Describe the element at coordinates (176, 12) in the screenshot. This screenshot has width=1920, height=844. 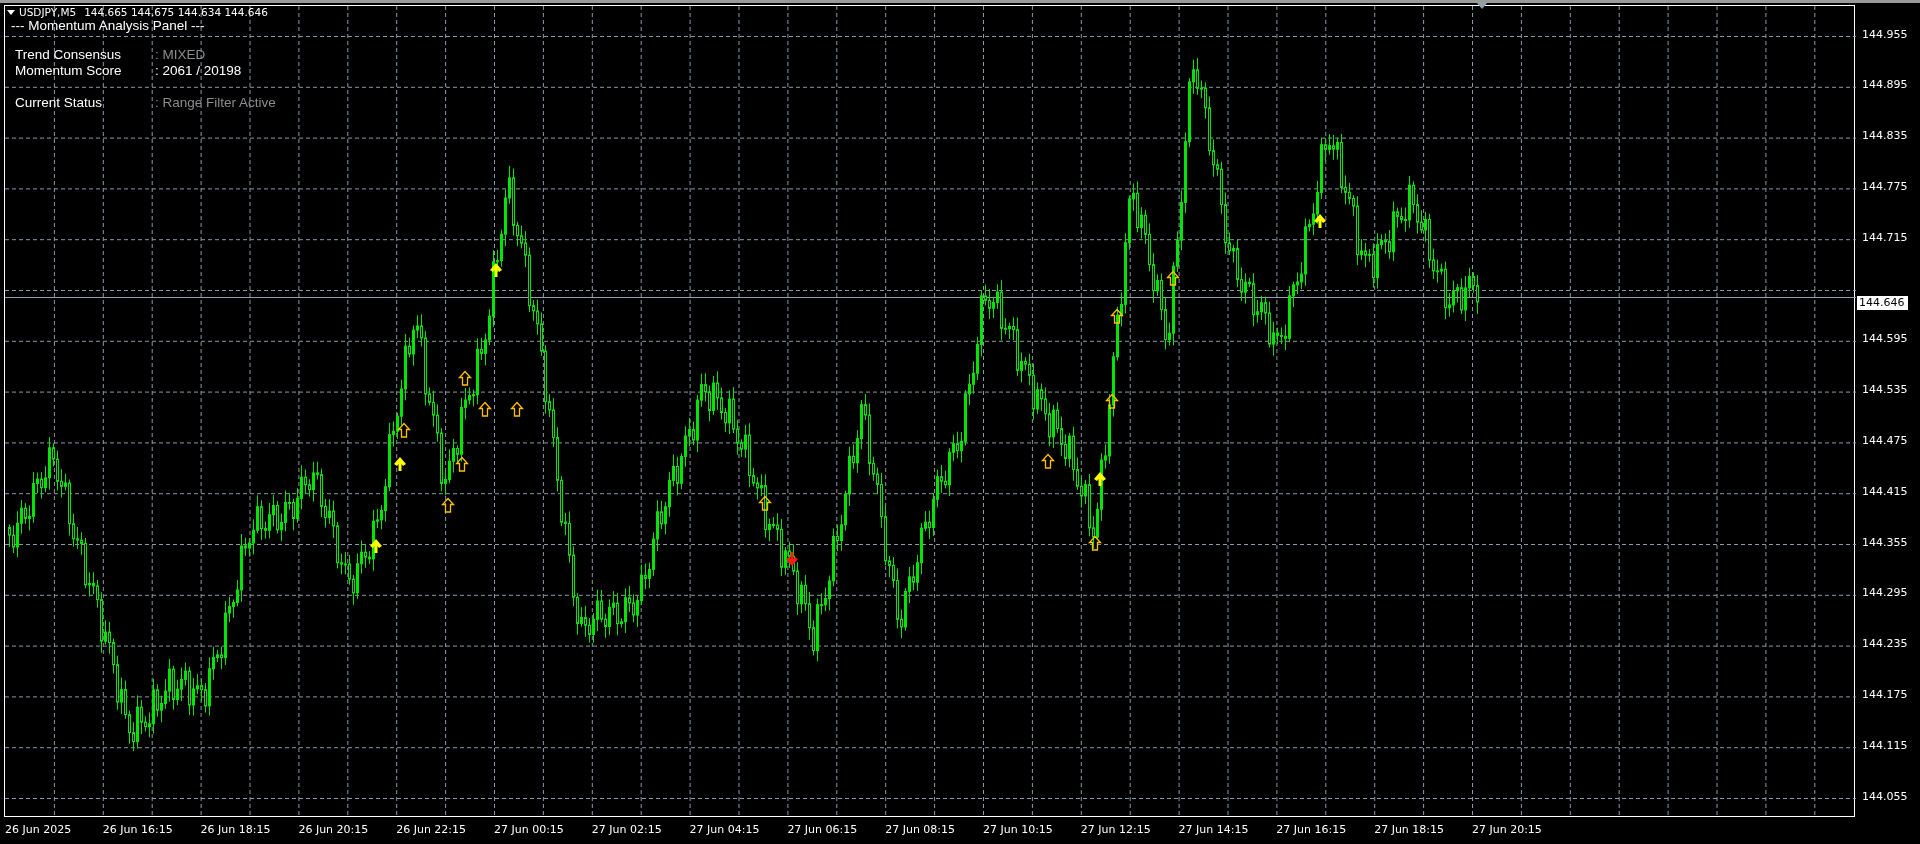
I see `ohlc-text: 144.665 144.675 144.634 144.646` at that location.